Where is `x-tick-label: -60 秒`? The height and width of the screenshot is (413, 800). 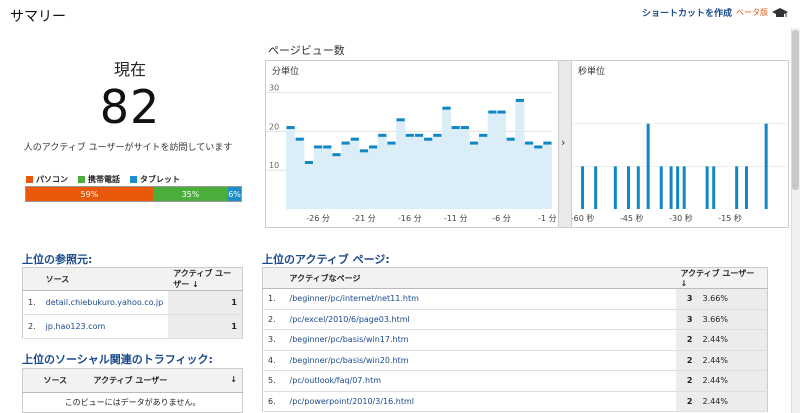 x-tick-label: -60 秒 is located at coordinates (583, 218).